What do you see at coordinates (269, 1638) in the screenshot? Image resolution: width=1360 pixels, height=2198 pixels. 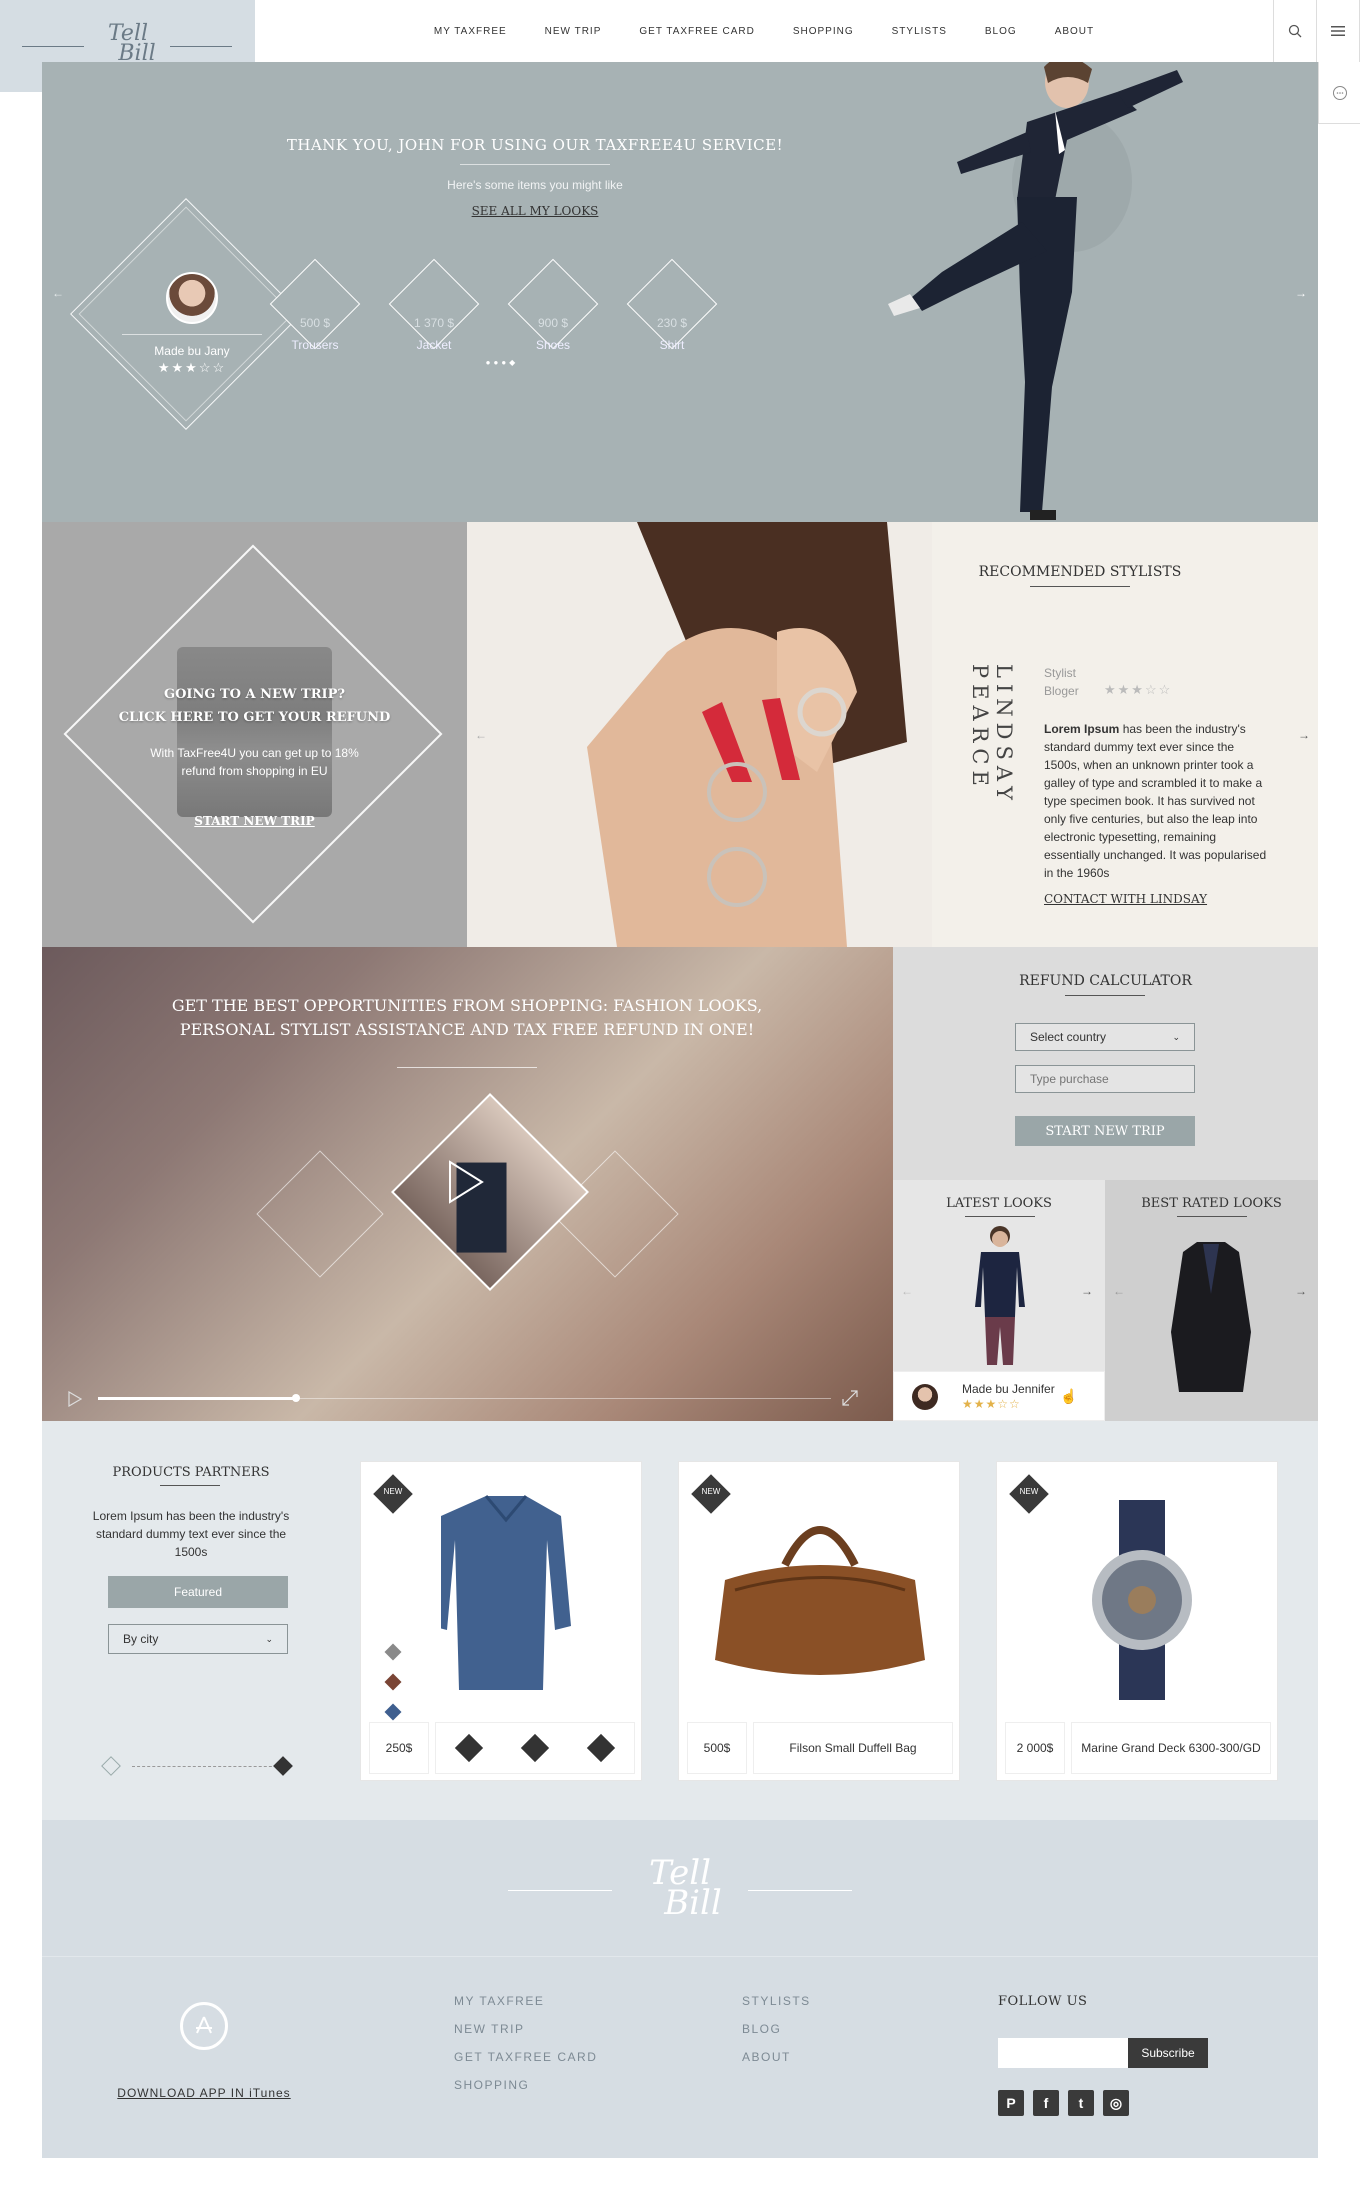 I see `chevron-down-icon: ⌄` at bounding box center [269, 1638].